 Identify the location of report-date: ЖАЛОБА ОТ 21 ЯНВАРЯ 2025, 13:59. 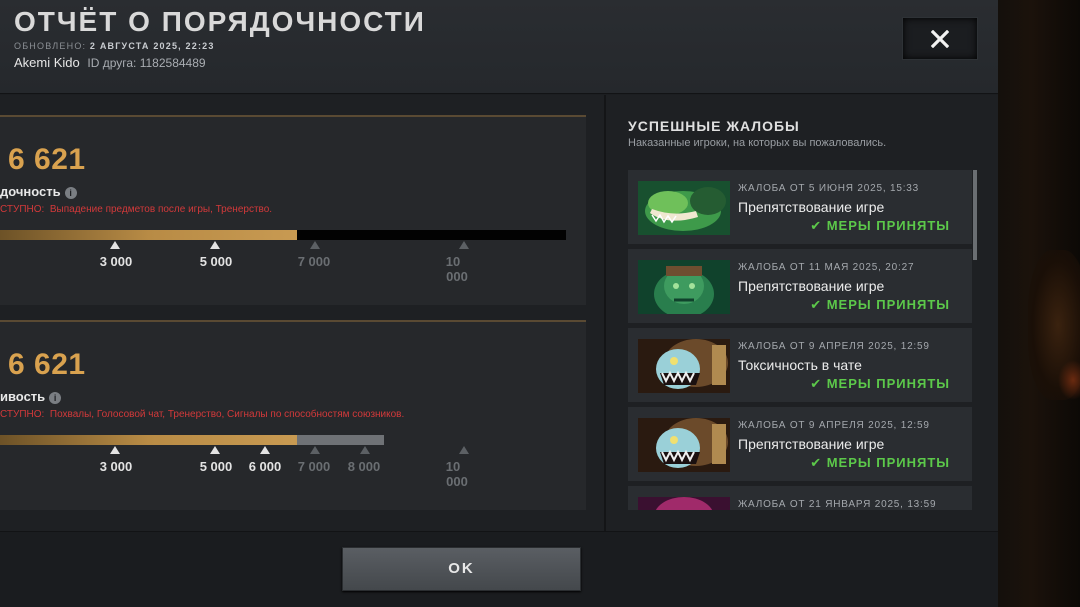
(837, 504).